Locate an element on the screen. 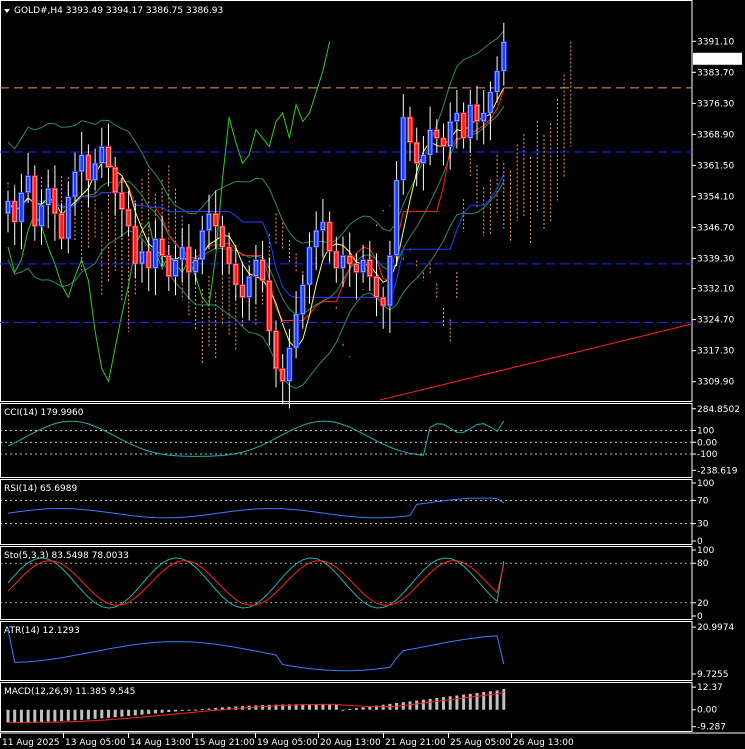 Image resolution: width=745 pixels, height=749 pixels. panel-2-tick: 30 is located at coordinates (703, 525).